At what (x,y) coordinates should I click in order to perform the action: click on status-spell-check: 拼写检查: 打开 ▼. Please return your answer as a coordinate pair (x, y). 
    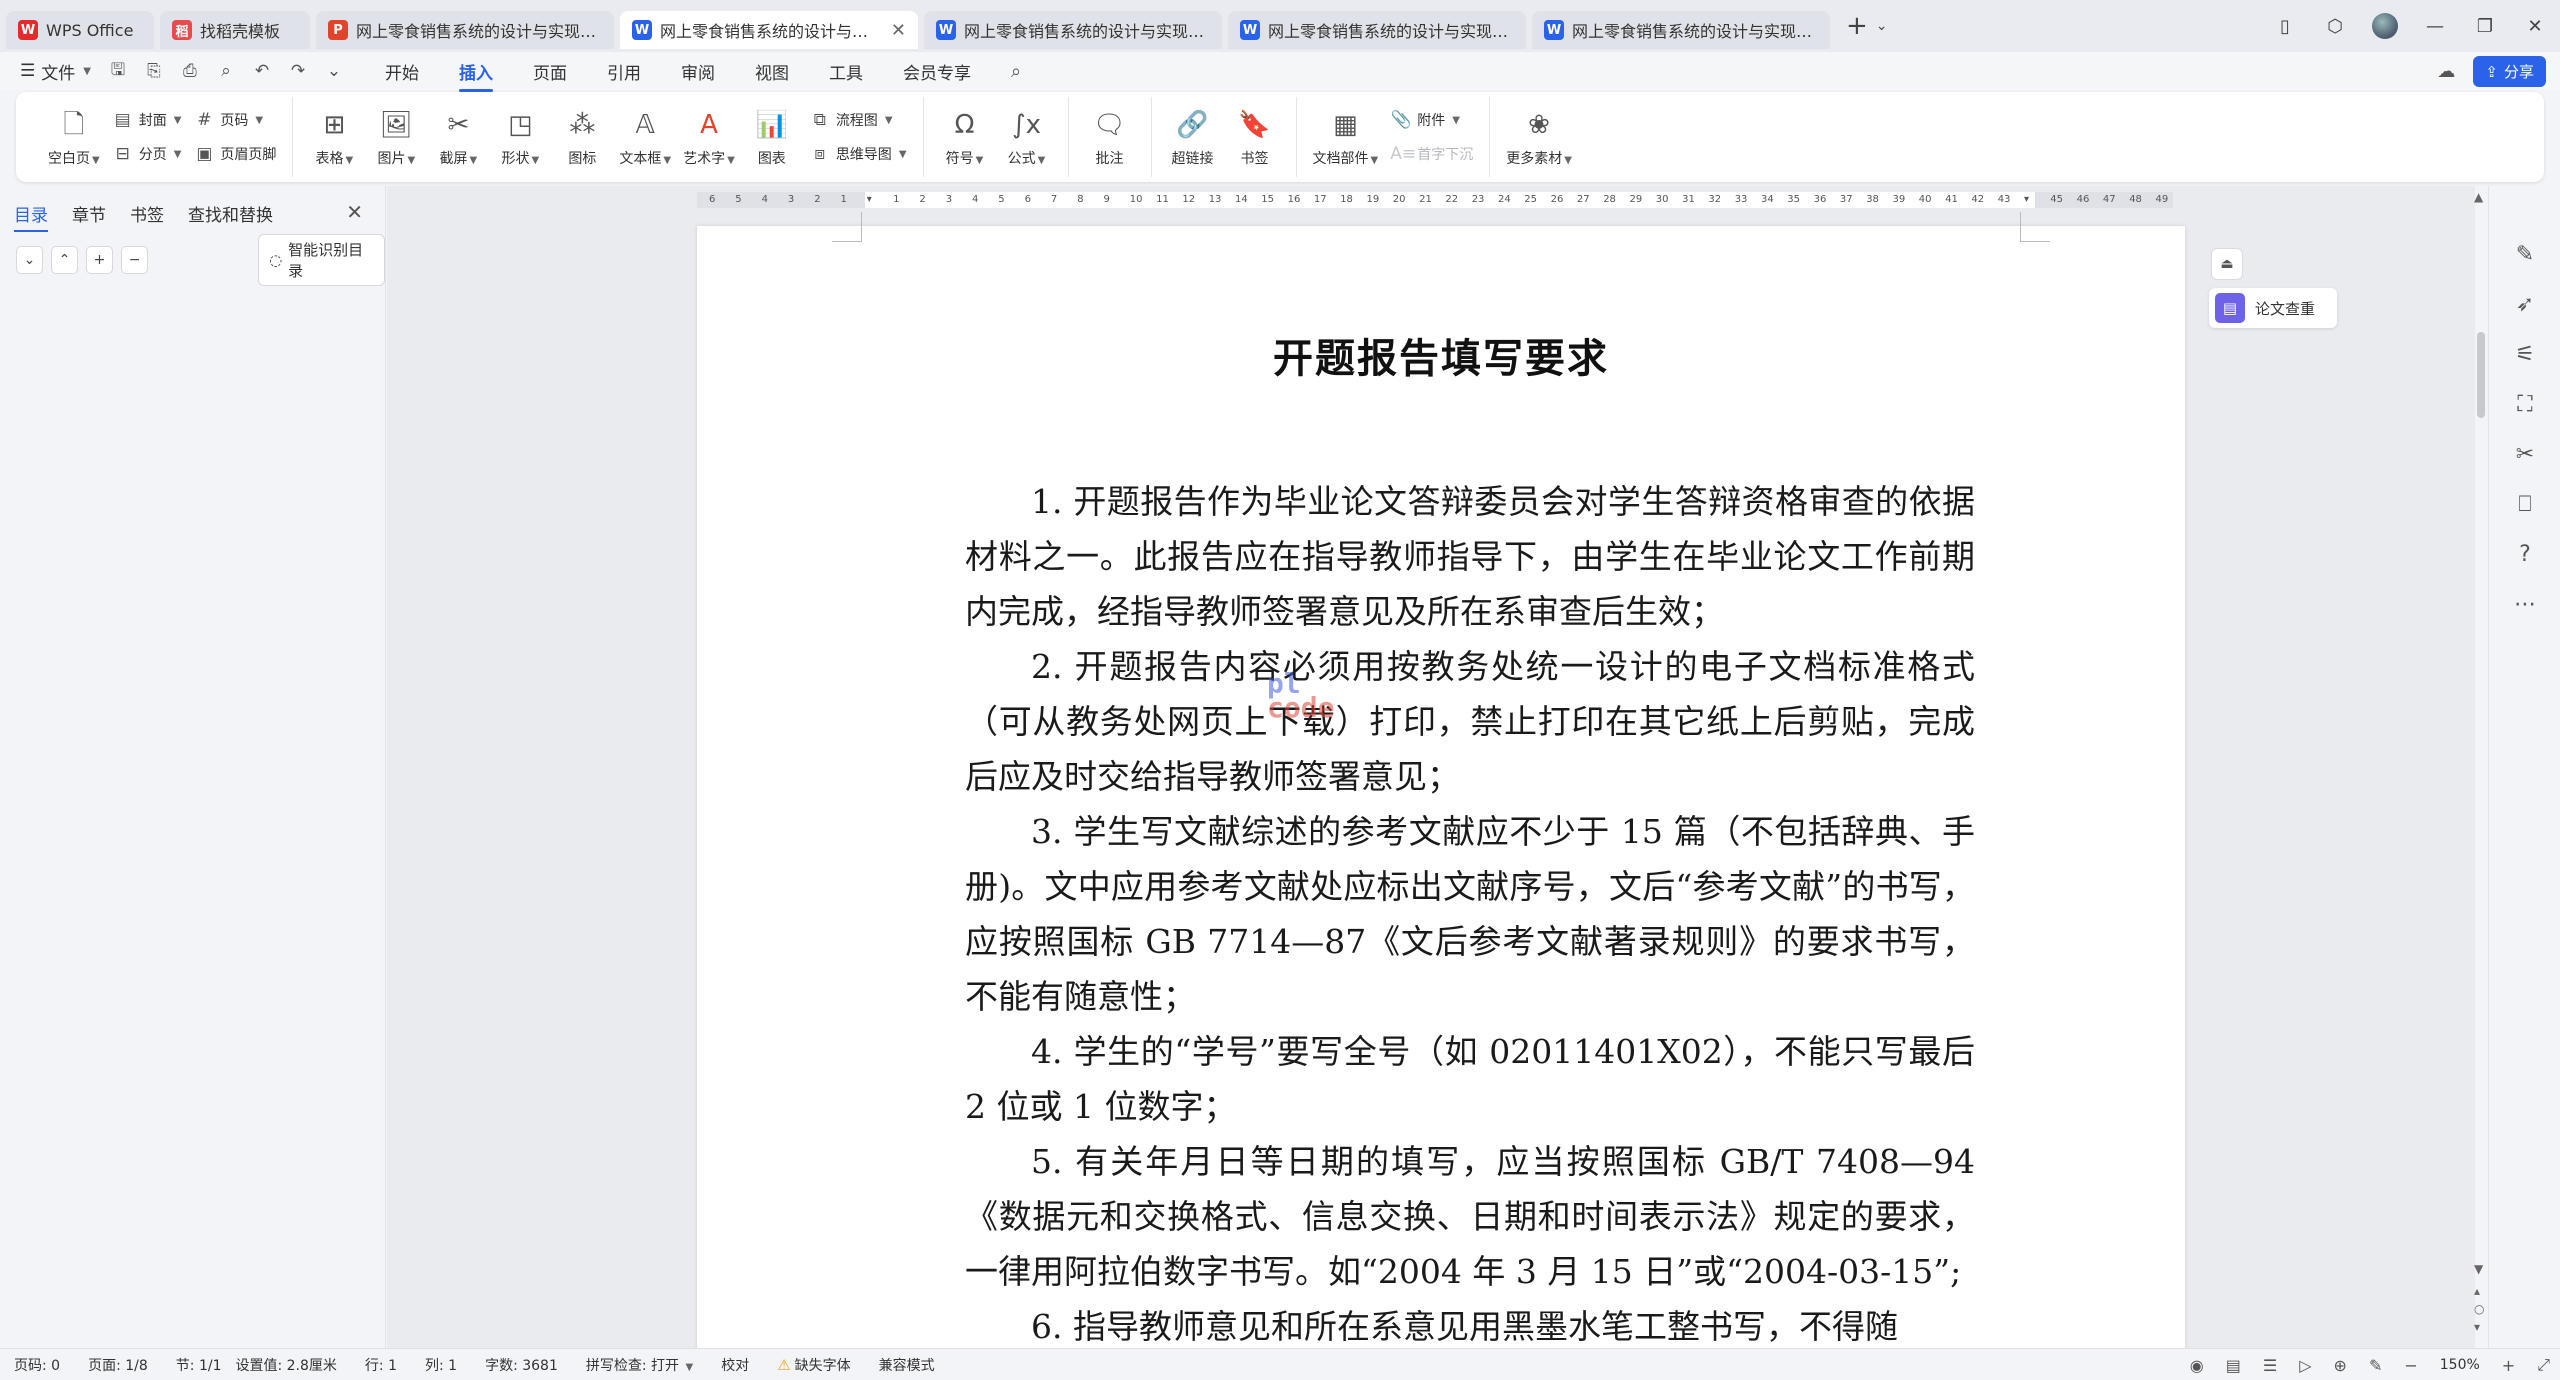
    Looking at the image, I should click on (639, 1365).